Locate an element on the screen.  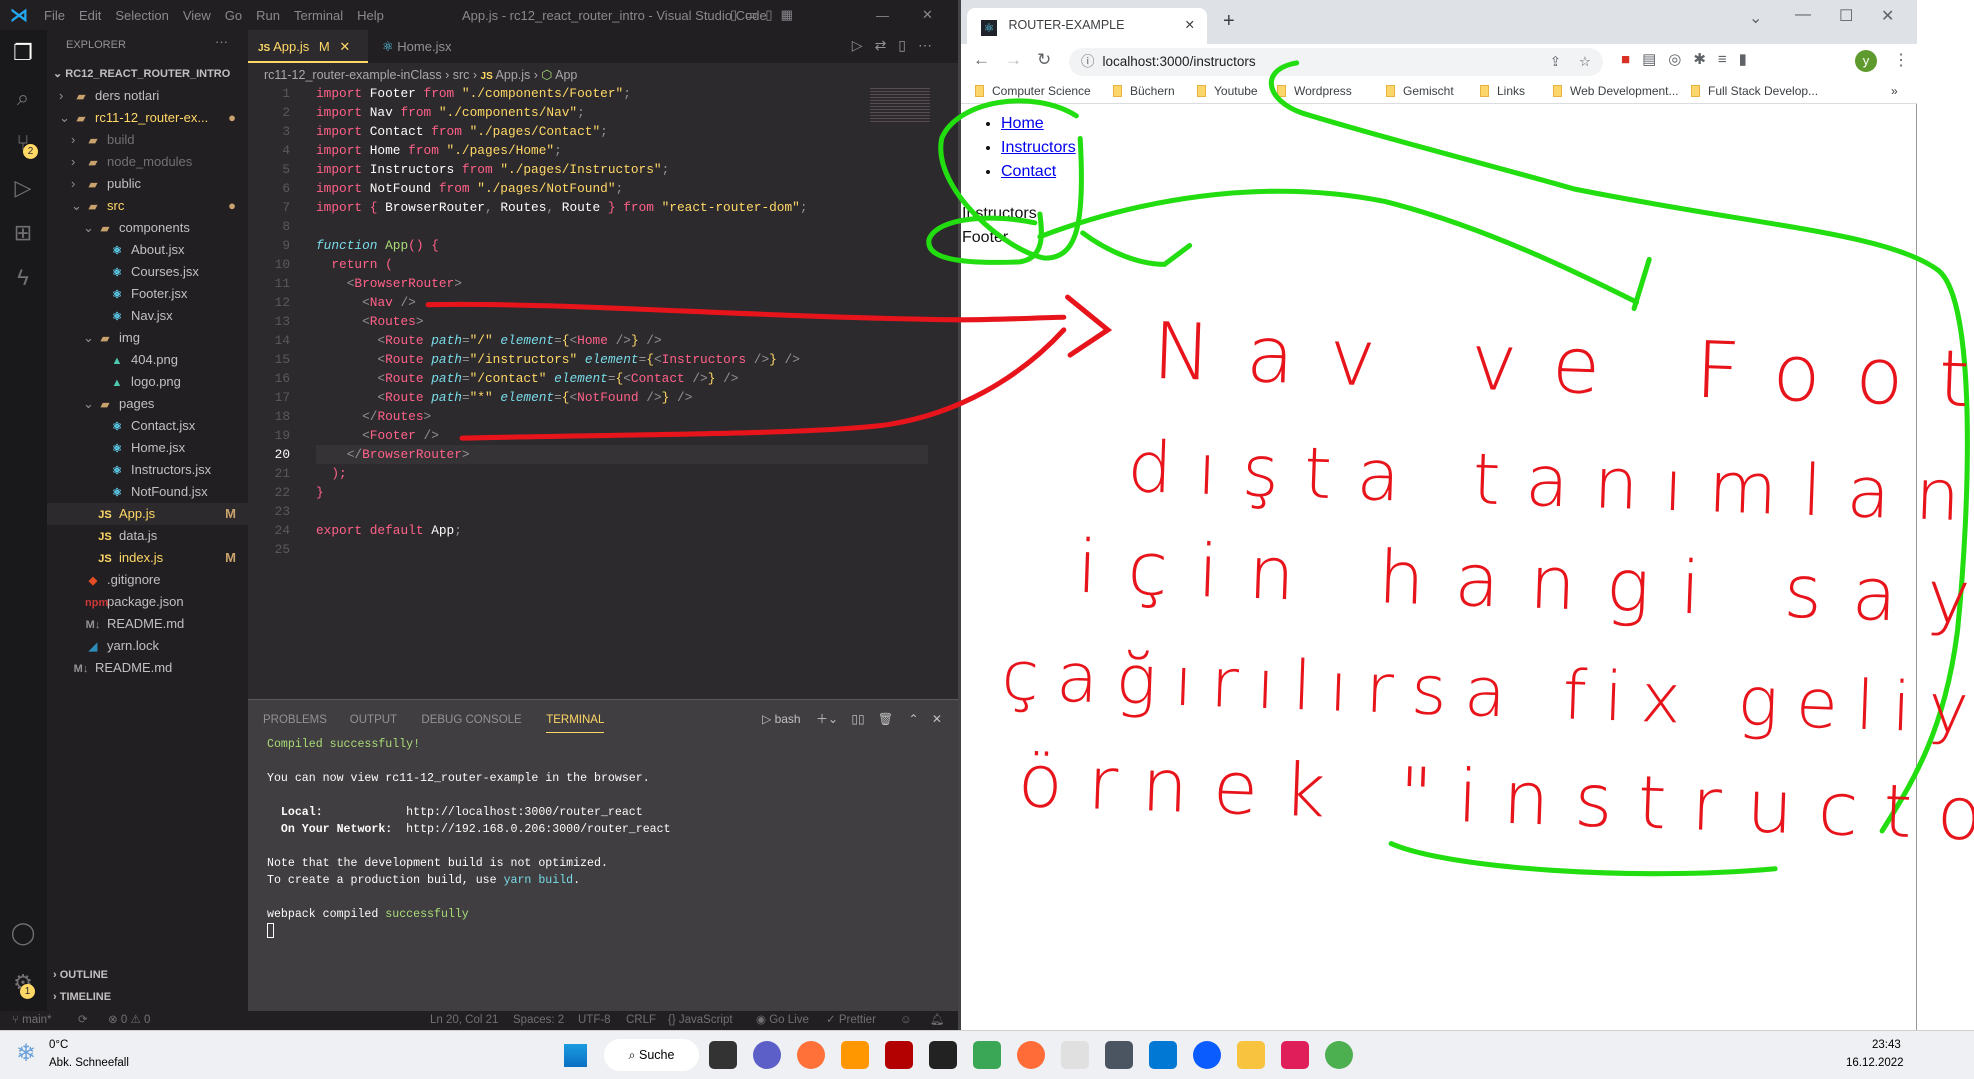
tree-item: ⚛ Home.jsx is located at coordinates (147, 448).